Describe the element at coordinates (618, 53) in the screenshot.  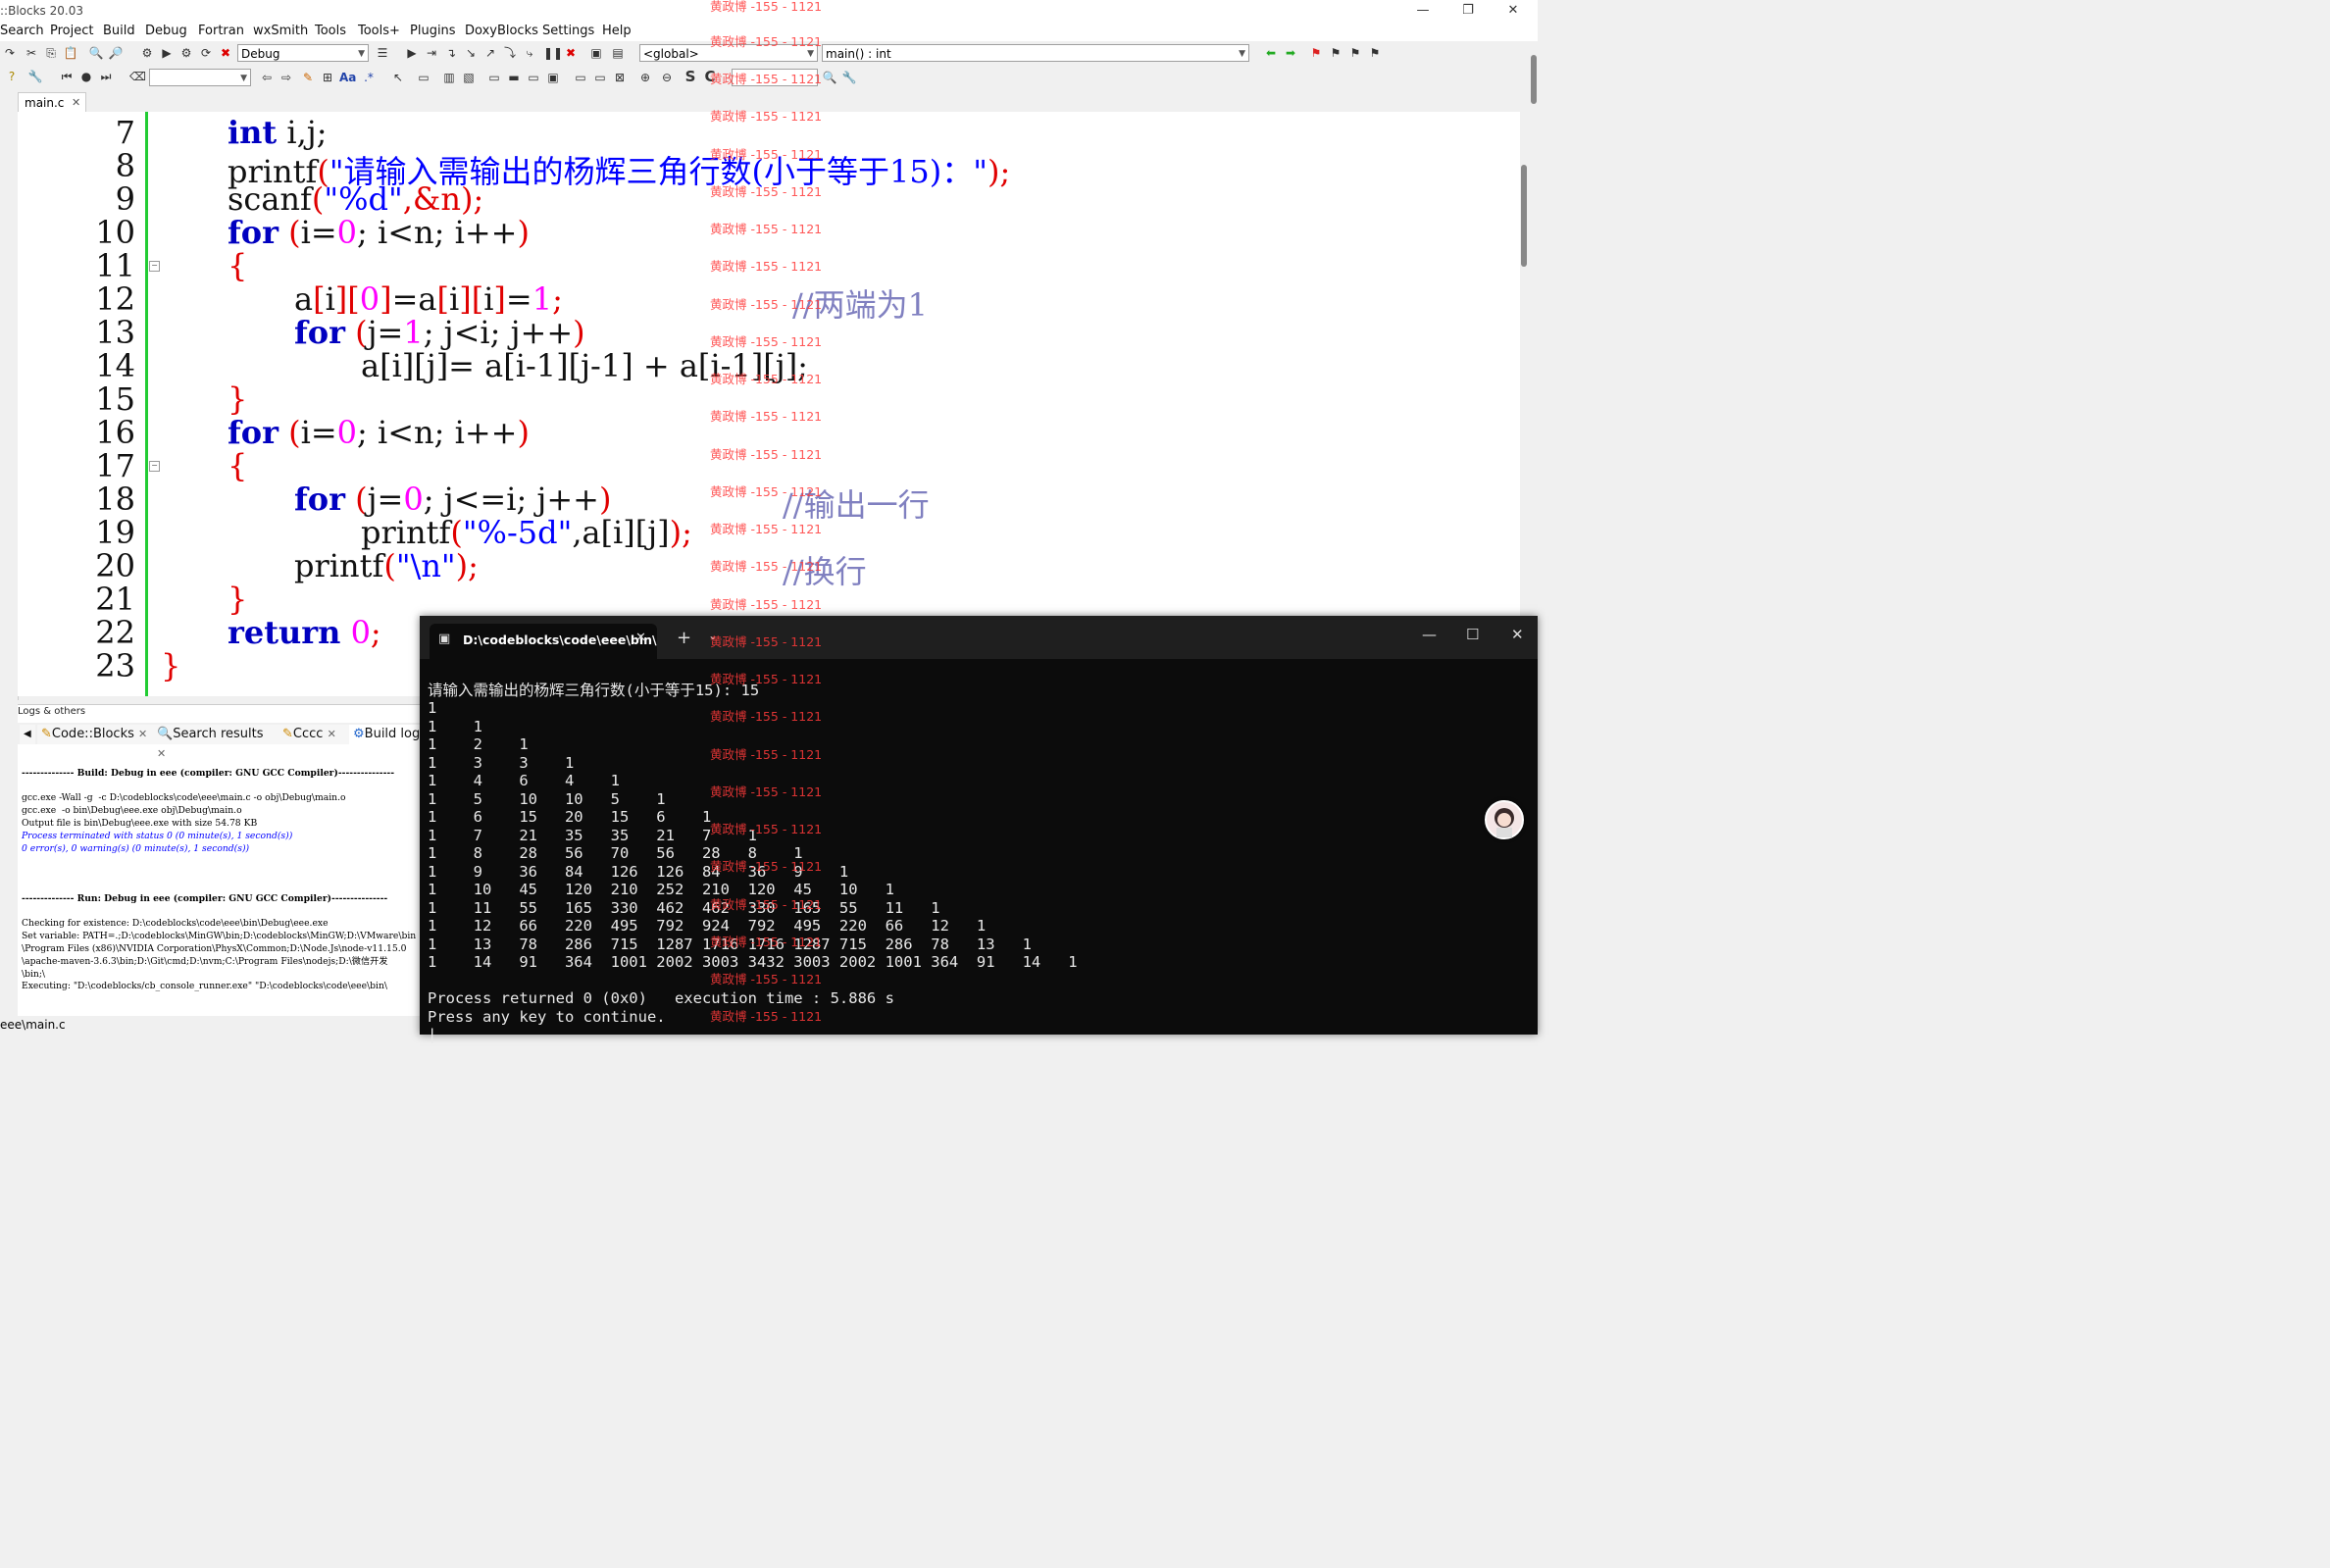
I see `info-icon: ▤` at that location.